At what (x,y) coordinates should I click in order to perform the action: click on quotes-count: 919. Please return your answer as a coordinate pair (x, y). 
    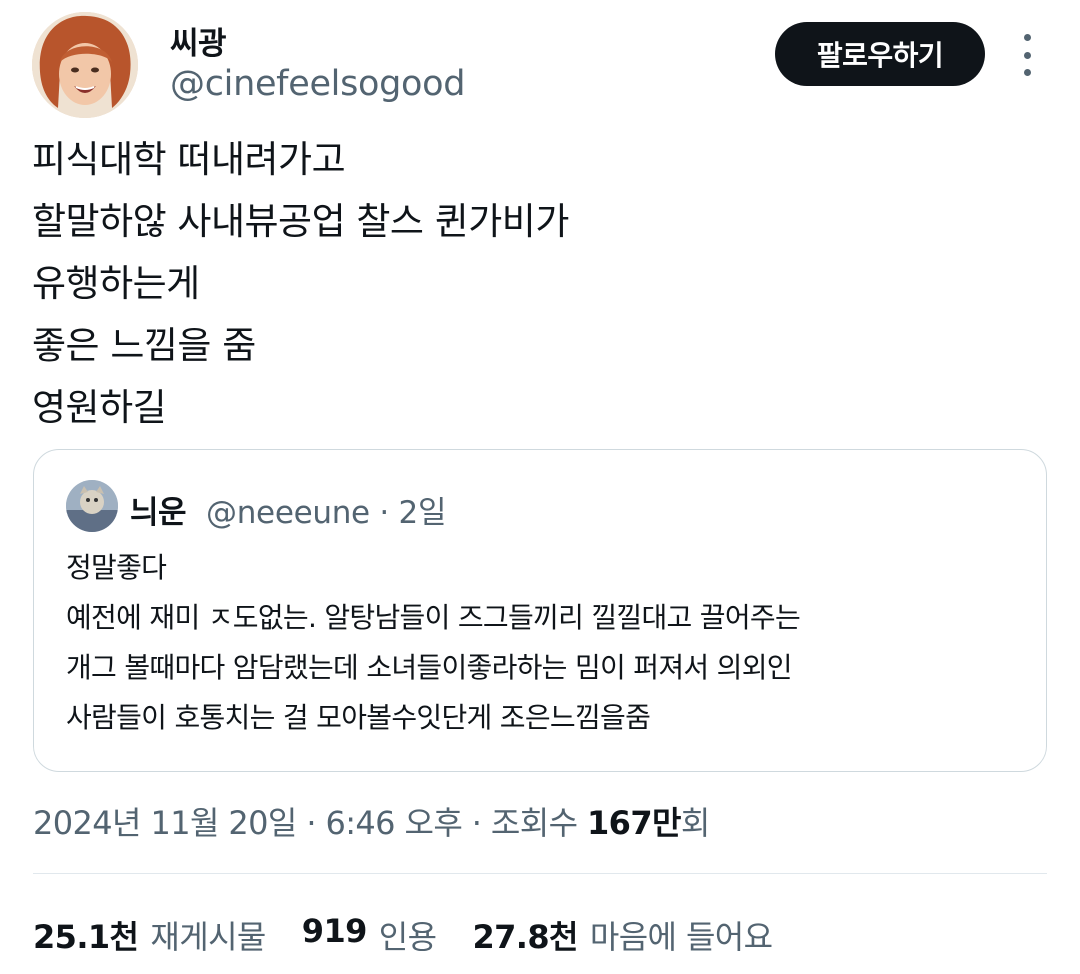
    Looking at the image, I should click on (334, 931).